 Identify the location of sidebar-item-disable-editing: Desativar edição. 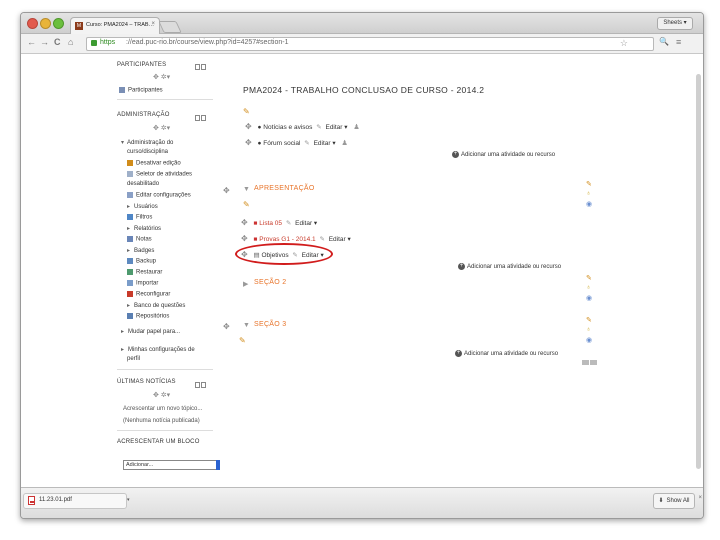
(154, 163).